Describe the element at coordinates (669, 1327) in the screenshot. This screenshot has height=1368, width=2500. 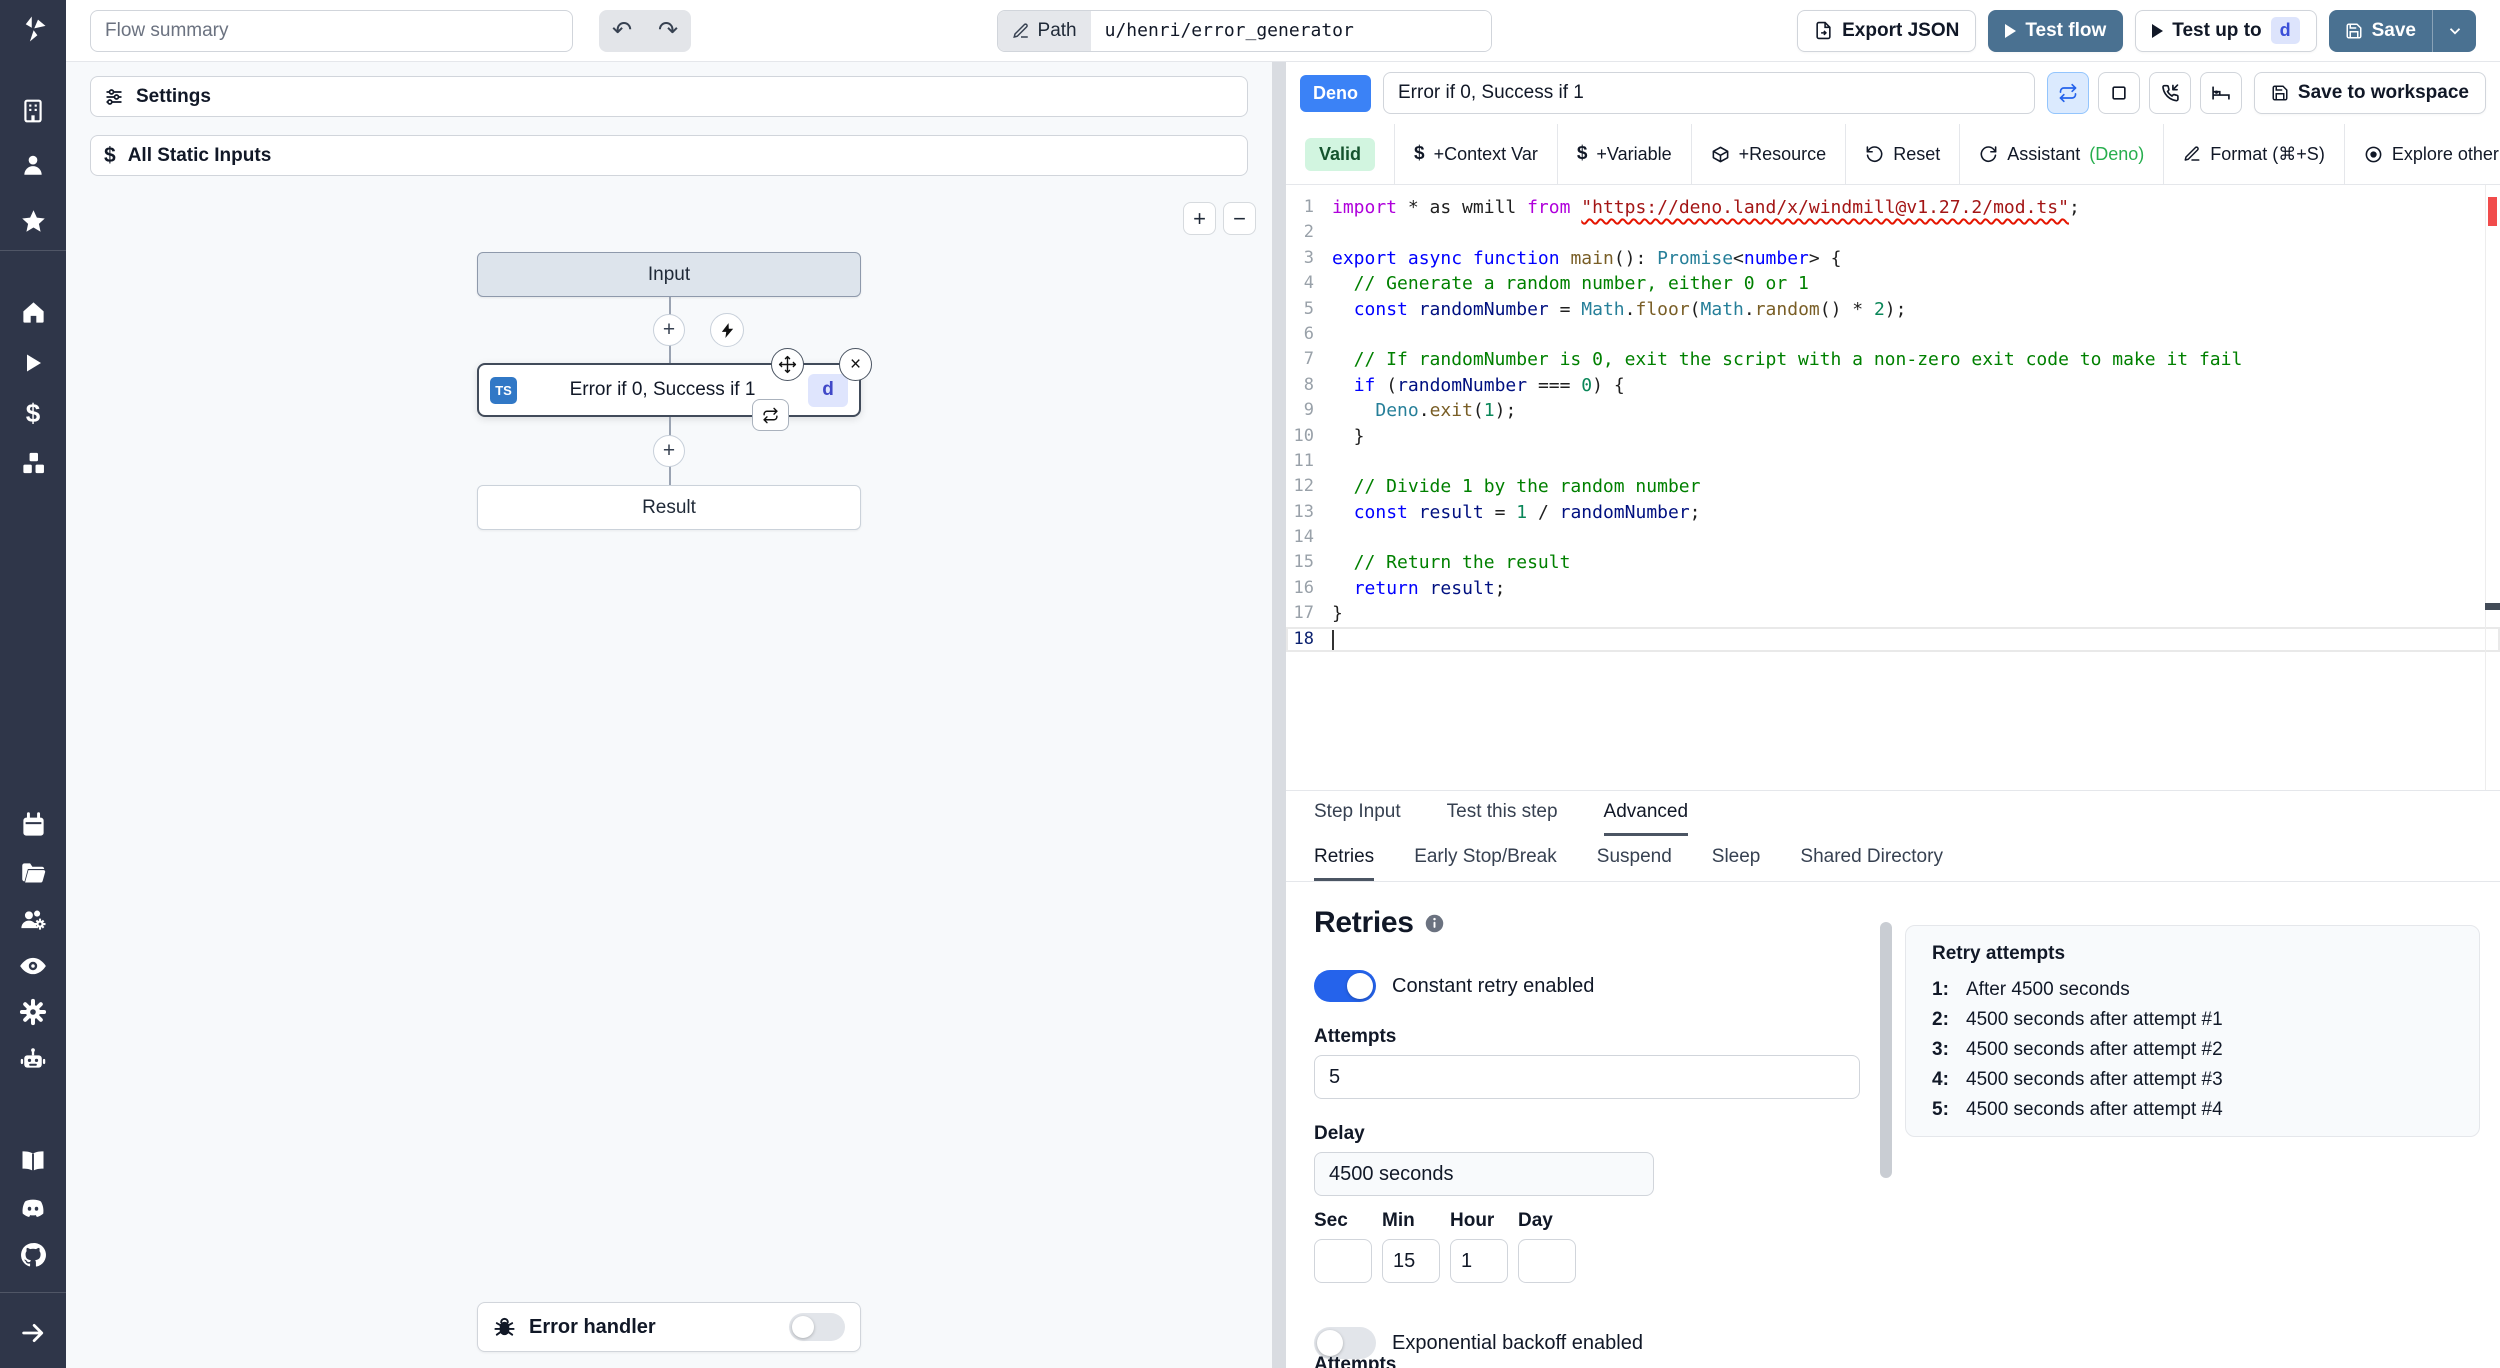
I see `error-handler-node: Error handler` at that location.